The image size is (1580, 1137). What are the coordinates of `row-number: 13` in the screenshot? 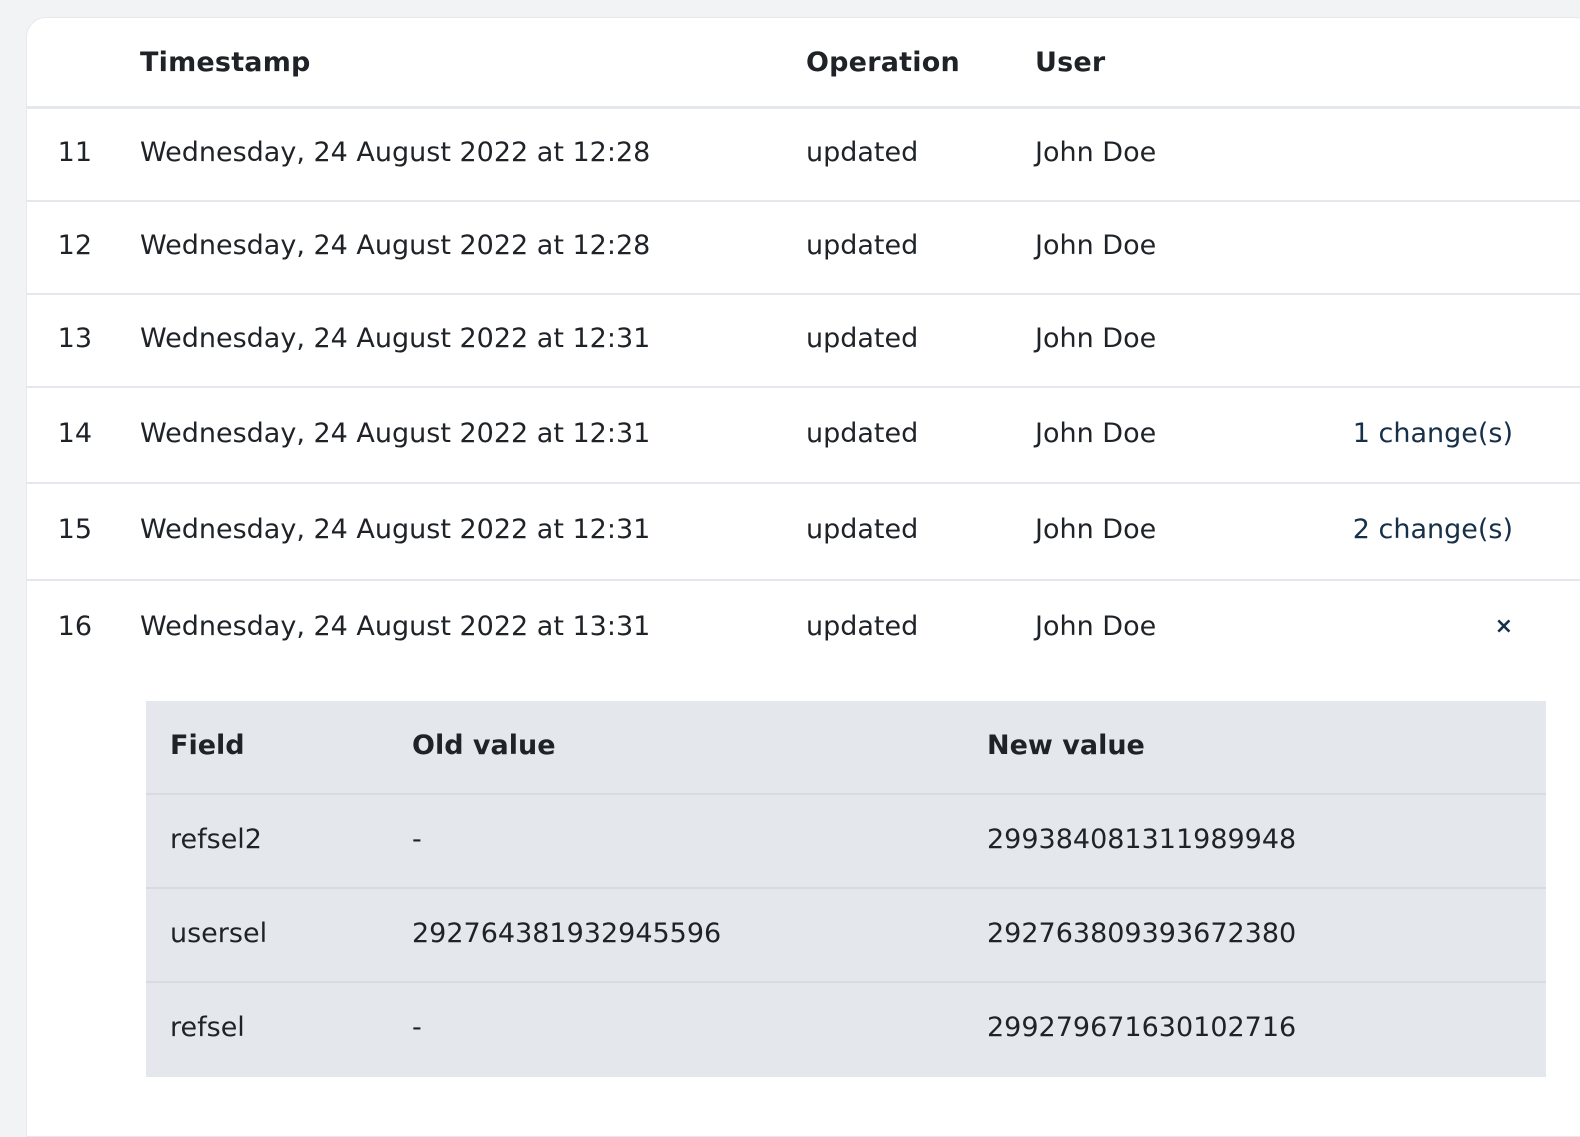 It's located at (74, 338).